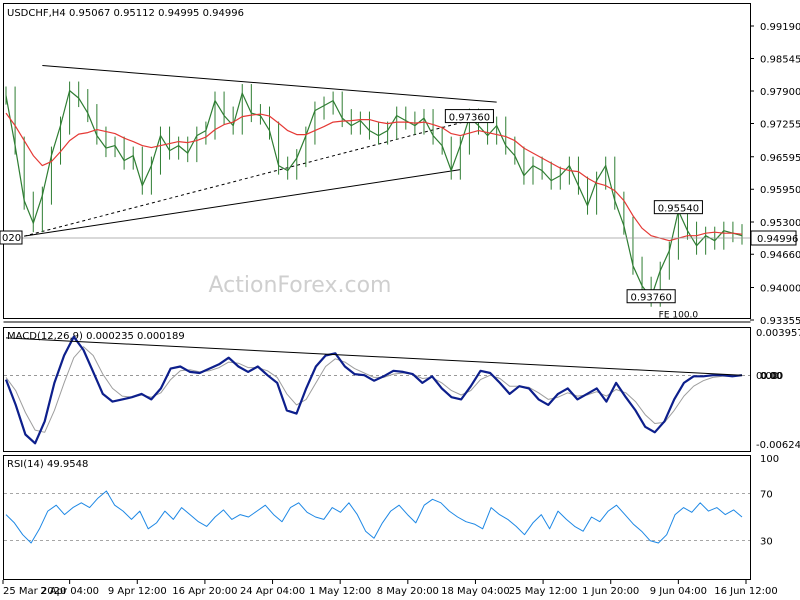 The height and width of the screenshot is (600, 800). Describe the element at coordinates (778, 333) in the screenshot. I see `macd-y-tick-label: 0.003957` at that location.